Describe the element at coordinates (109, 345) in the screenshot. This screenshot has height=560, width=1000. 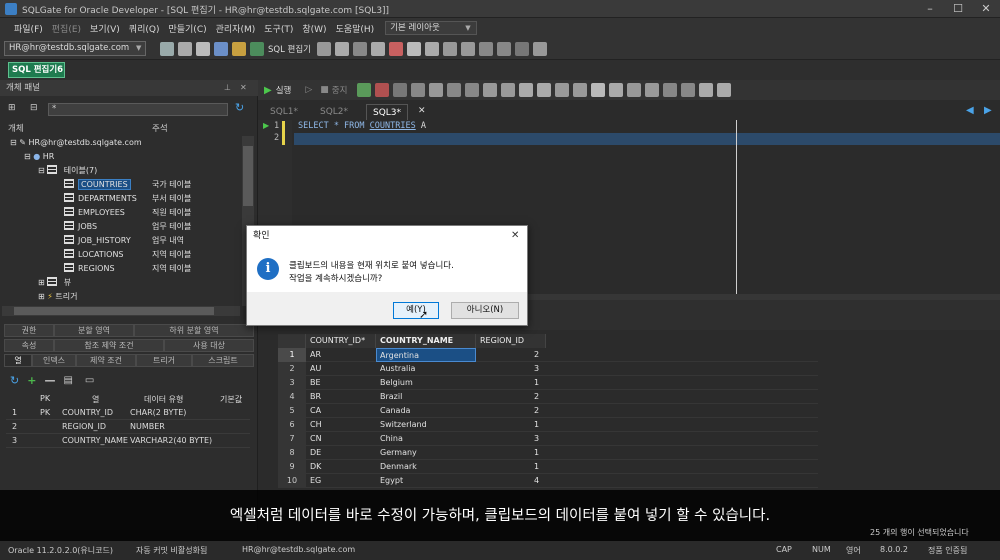
I see `tab-references: 참조 제약 조건` at that location.